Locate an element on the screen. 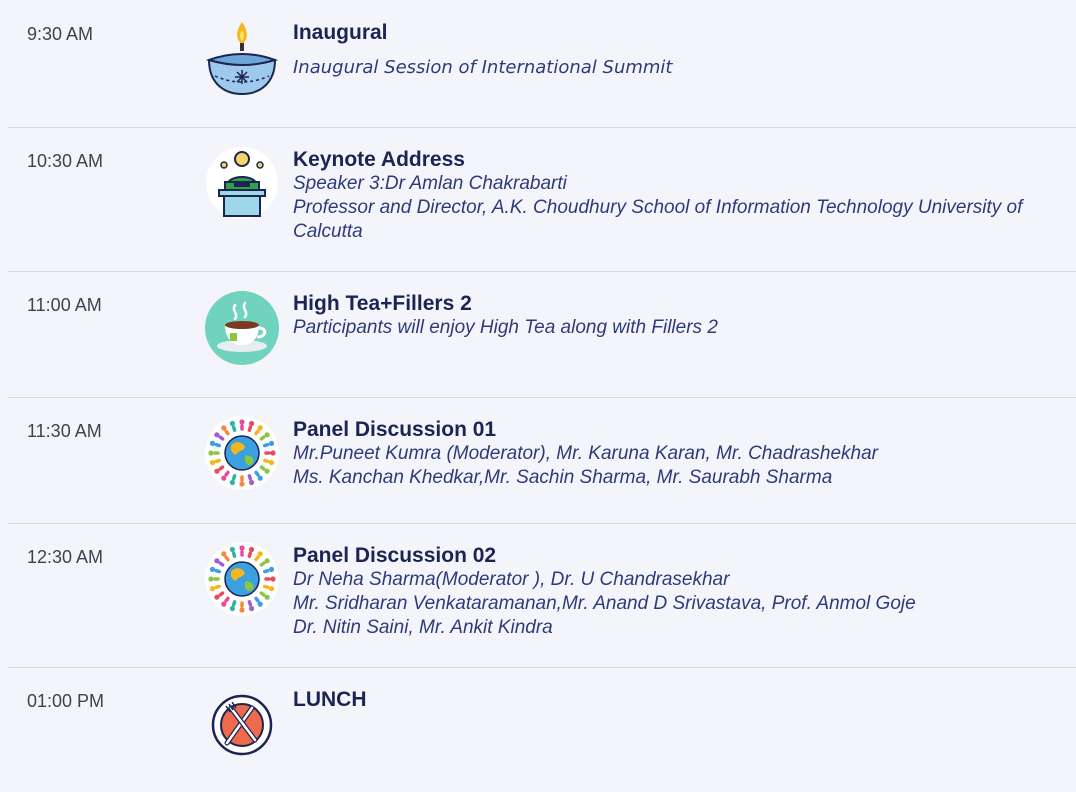  session-title: Inaugural is located at coordinates (340, 32).